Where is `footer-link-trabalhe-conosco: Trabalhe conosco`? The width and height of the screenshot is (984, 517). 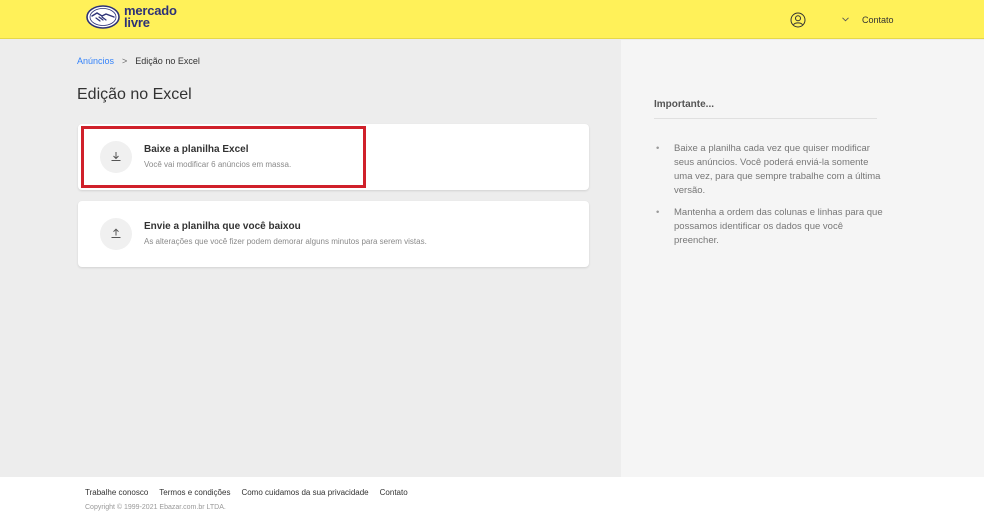 footer-link-trabalhe-conosco: Trabalhe conosco is located at coordinates (116, 492).